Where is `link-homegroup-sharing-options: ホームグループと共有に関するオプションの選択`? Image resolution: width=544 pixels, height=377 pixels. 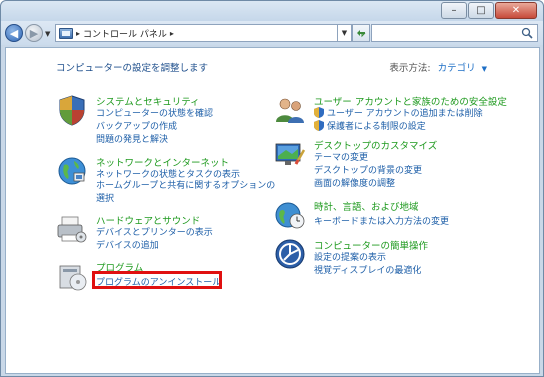 link-homegroup-sharing-options: ホームグループと共有に関するオプションの選択 is located at coordinates (186, 193).